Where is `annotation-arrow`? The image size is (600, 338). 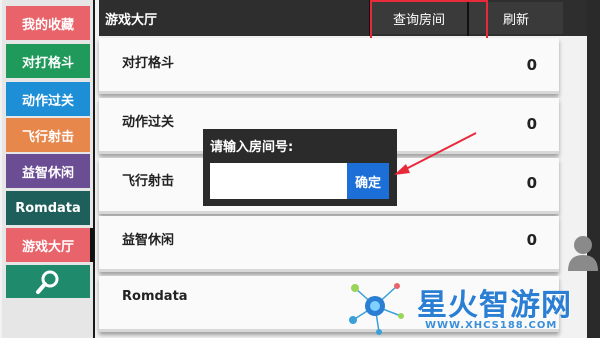 annotation-arrow is located at coordinates (435, 153).